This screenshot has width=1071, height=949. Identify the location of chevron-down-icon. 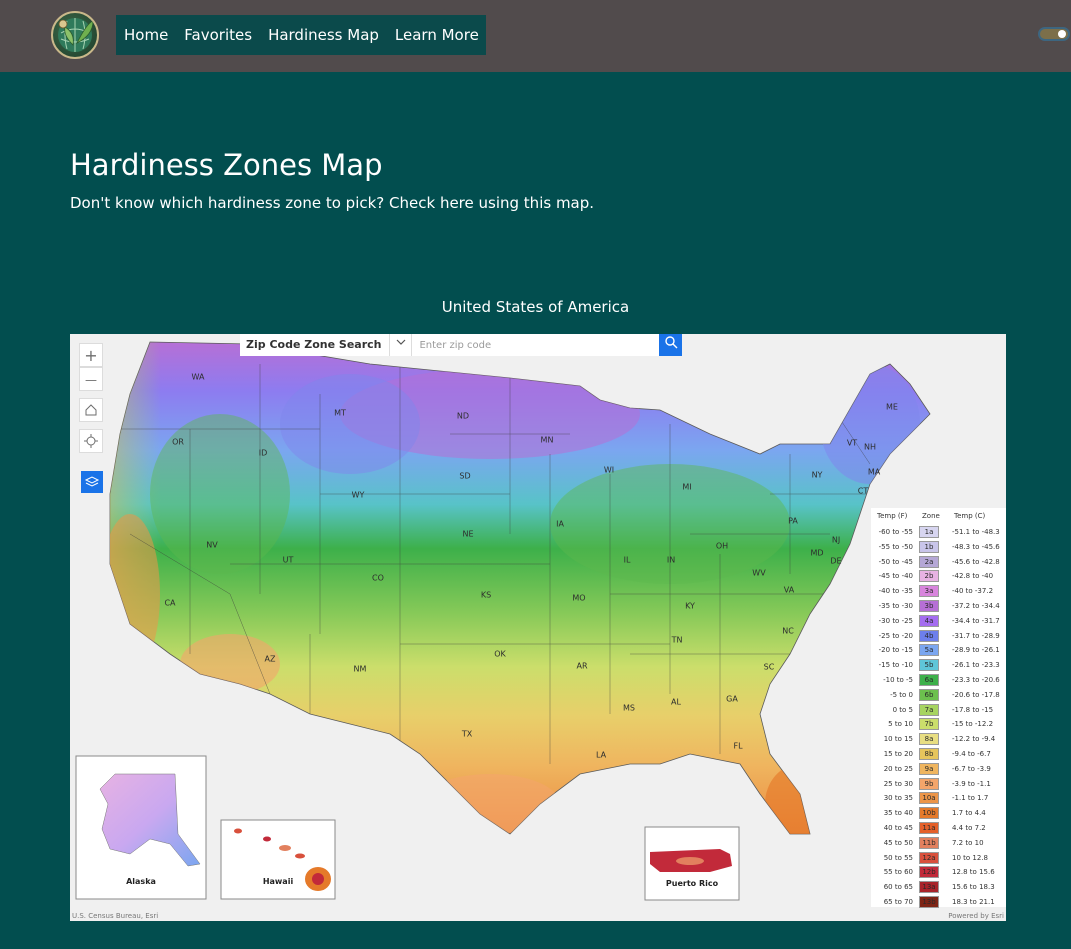
(401, 342).